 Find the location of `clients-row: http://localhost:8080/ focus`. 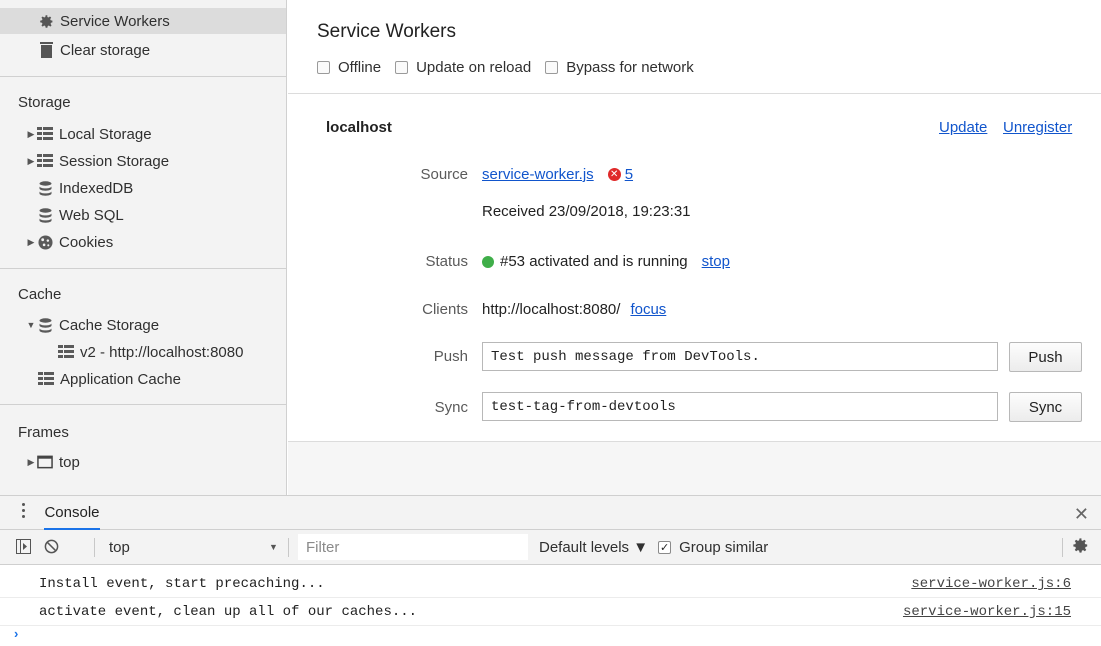

clients-row: http://localhost:8080/ focus is located at coordinates (574, 309).